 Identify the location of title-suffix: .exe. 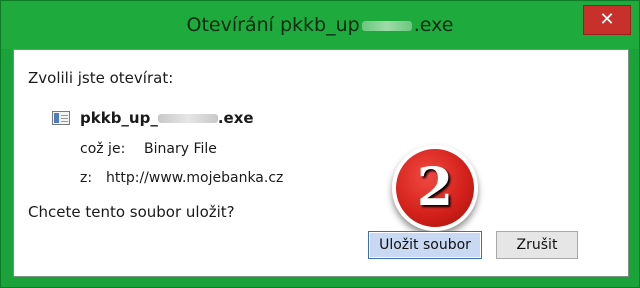
(433, 25).